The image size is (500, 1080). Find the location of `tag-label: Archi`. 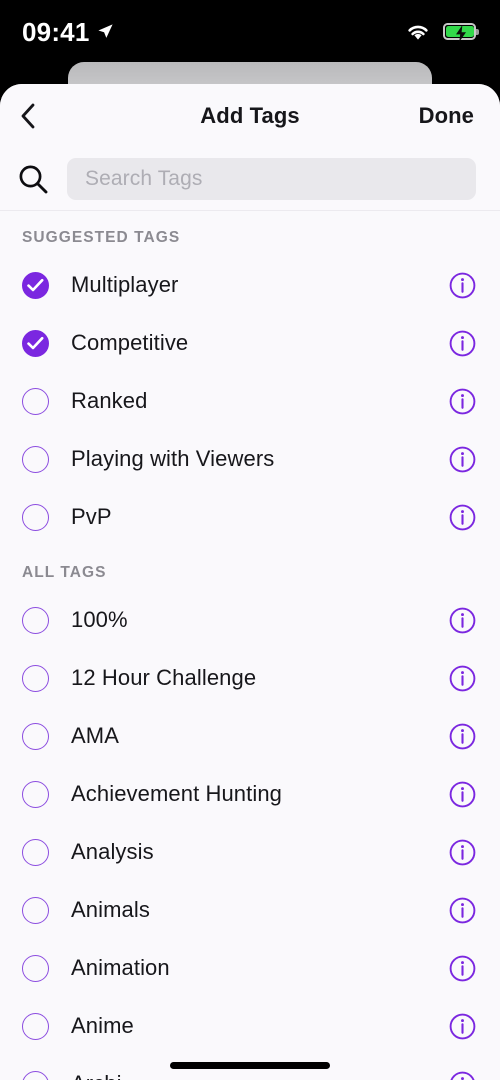

tag-label: Archi is located at coordinates (96, 1075).